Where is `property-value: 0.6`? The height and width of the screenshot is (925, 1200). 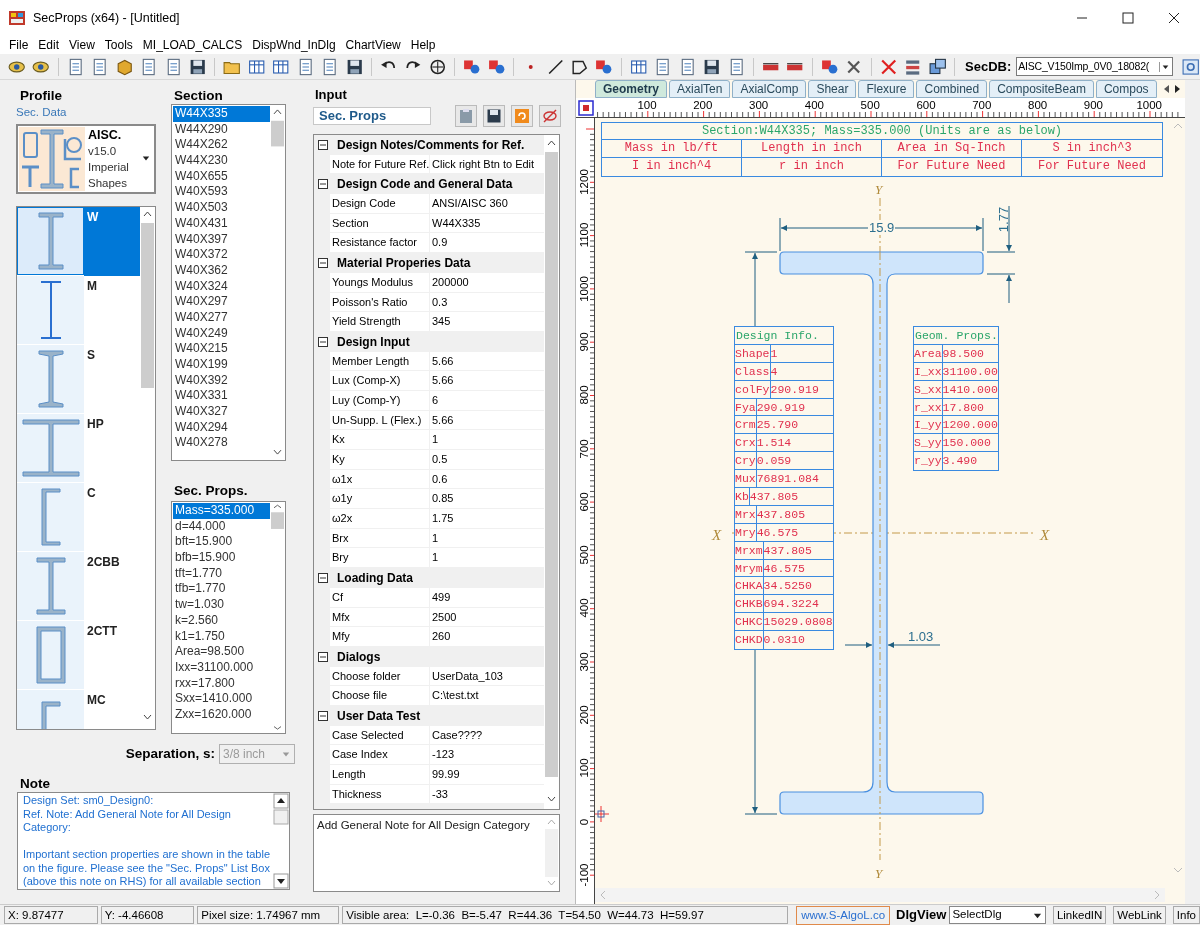 property-value: 0.6 is located at coordinates (487, 479).